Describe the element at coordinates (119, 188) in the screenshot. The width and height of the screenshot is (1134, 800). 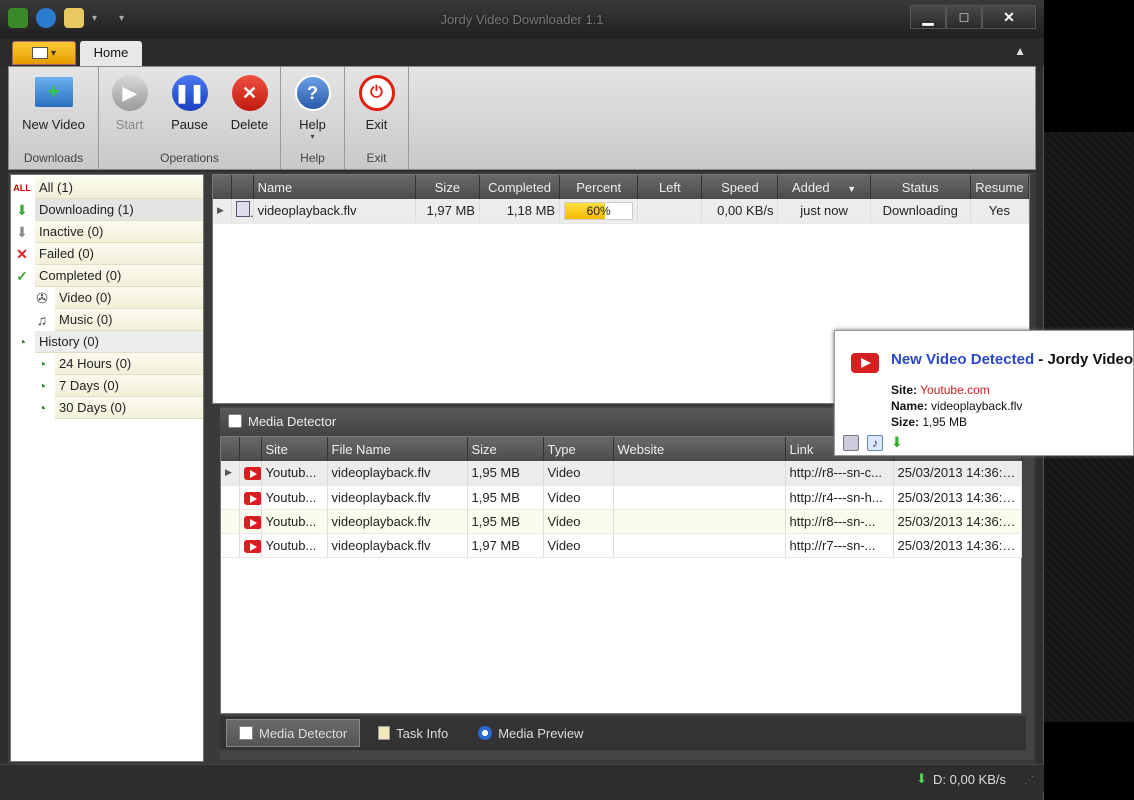
I see `sidebar-item-label: All (1)` at that location.